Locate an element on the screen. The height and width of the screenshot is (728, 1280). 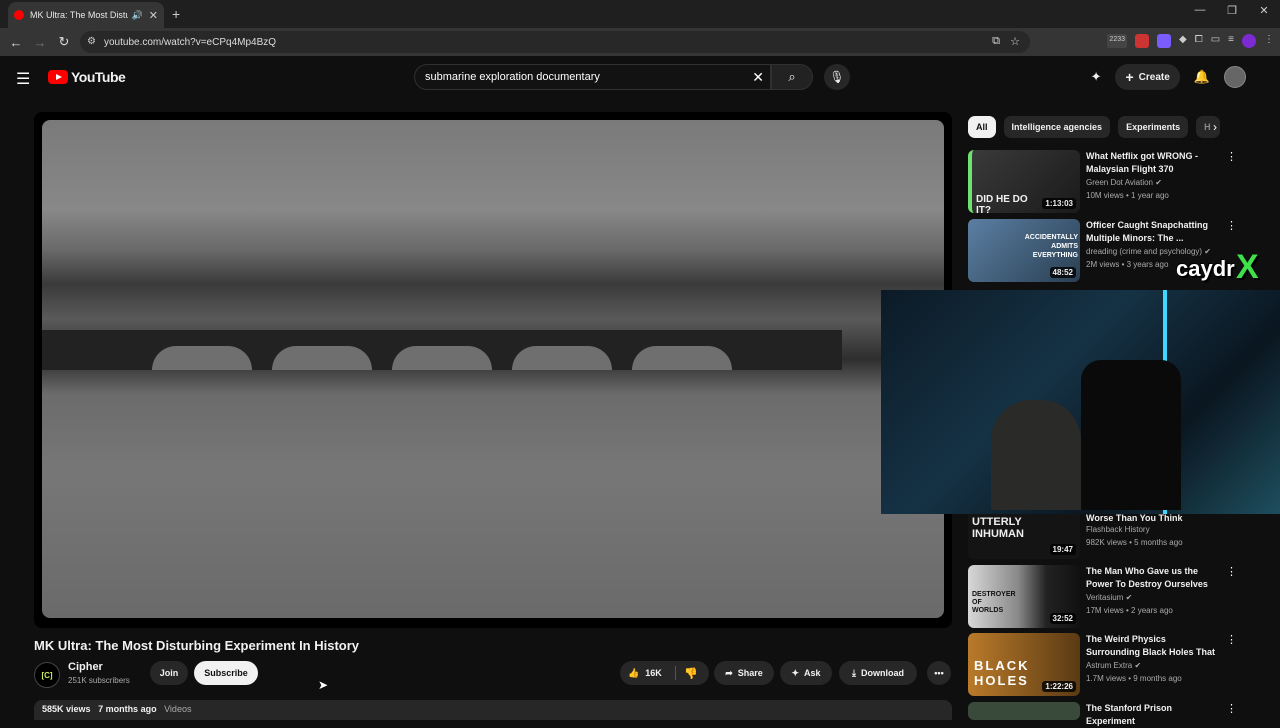
browser-tab: MK Ultra: The Most Disturbi 🔊 ✕ is located at coordinates (86, 15).